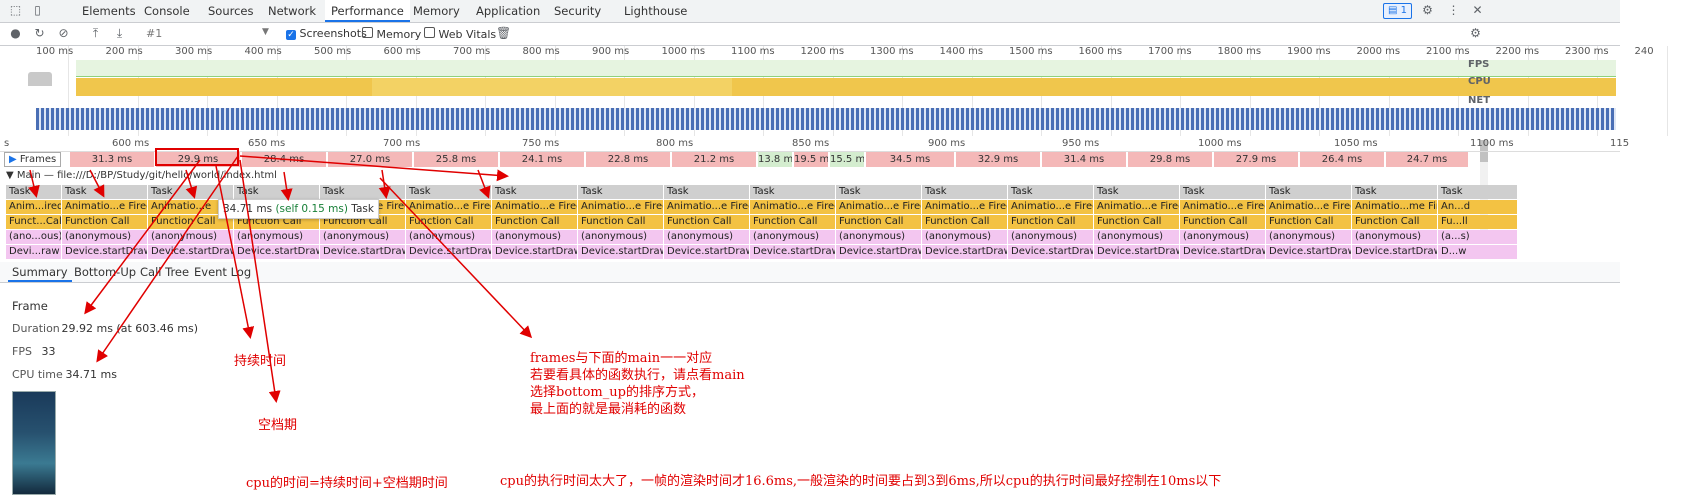  What do you see at coordinates (347, 483) in the screenshot?
I see `annotation-cpu-formula: cpu的时间=持续时间+空档期时间` at bounding box center [347, 483].